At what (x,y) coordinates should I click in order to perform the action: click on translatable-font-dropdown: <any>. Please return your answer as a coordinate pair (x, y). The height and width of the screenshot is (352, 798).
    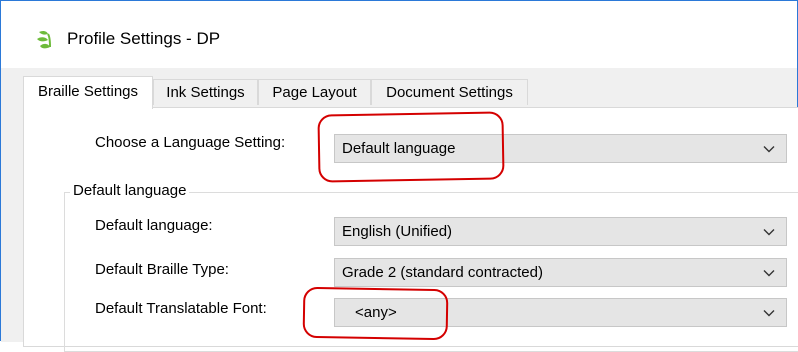
    Looking at the image, I should click on (560, 312).